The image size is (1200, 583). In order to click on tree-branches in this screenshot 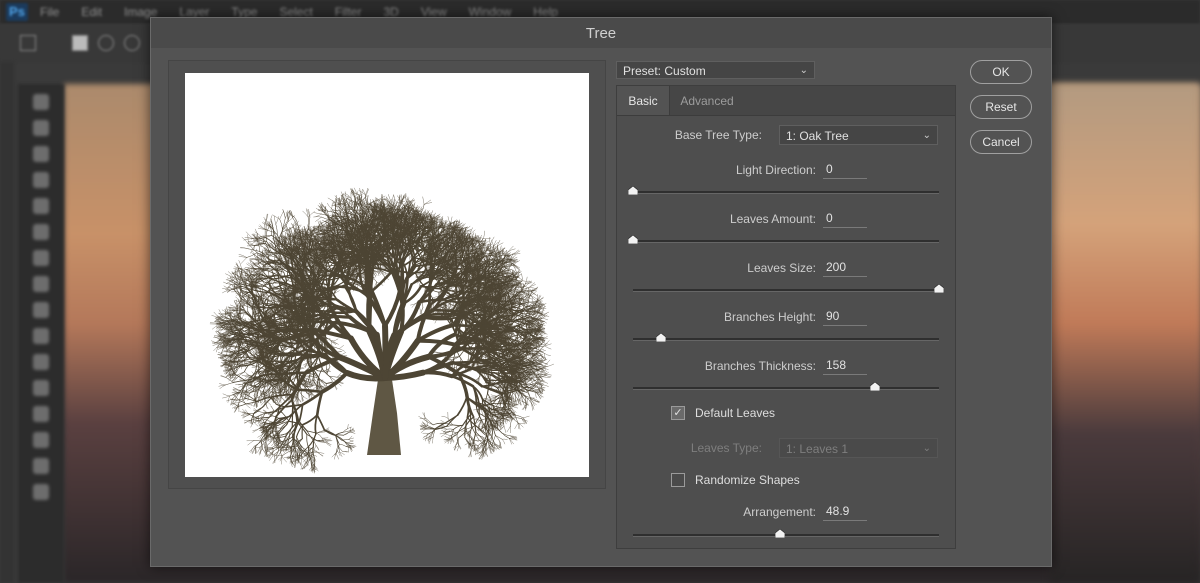, I will do `click(381, 330)`.